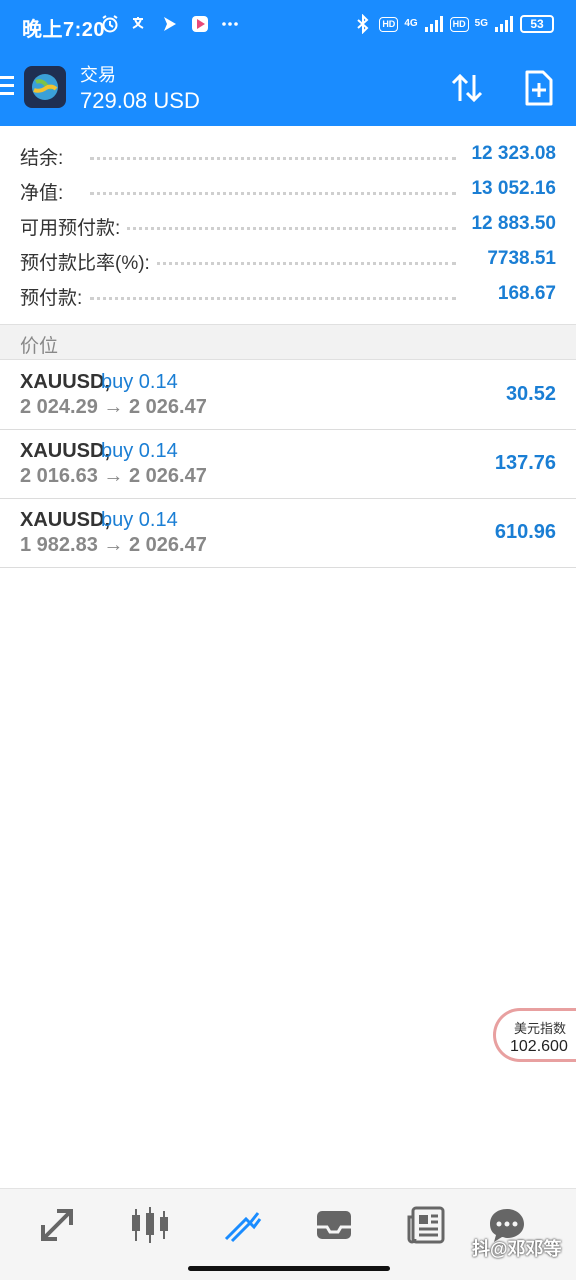 Image resolution: width=576 pixels, height=1280 pixels. What do you see at coordinates (530, 394) in the screenshot?
I see `position-profit: 30.52` at bounding box center [530, 394].